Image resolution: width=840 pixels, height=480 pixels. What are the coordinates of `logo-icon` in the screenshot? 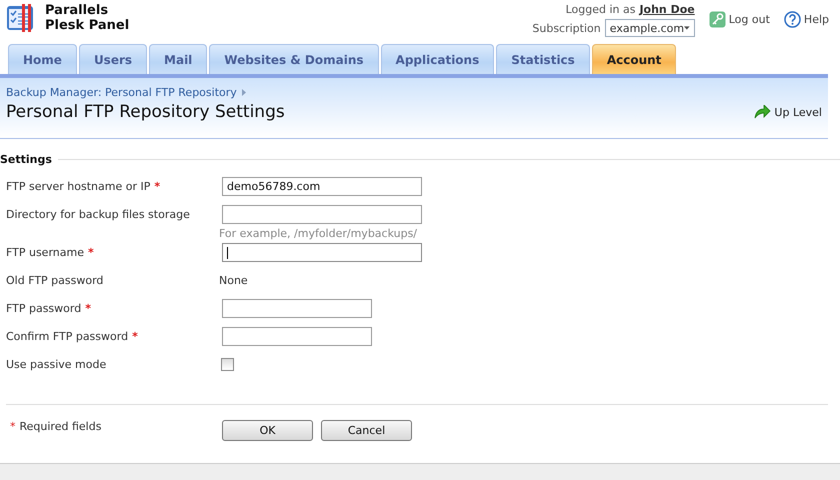 It's located at (21, 18).